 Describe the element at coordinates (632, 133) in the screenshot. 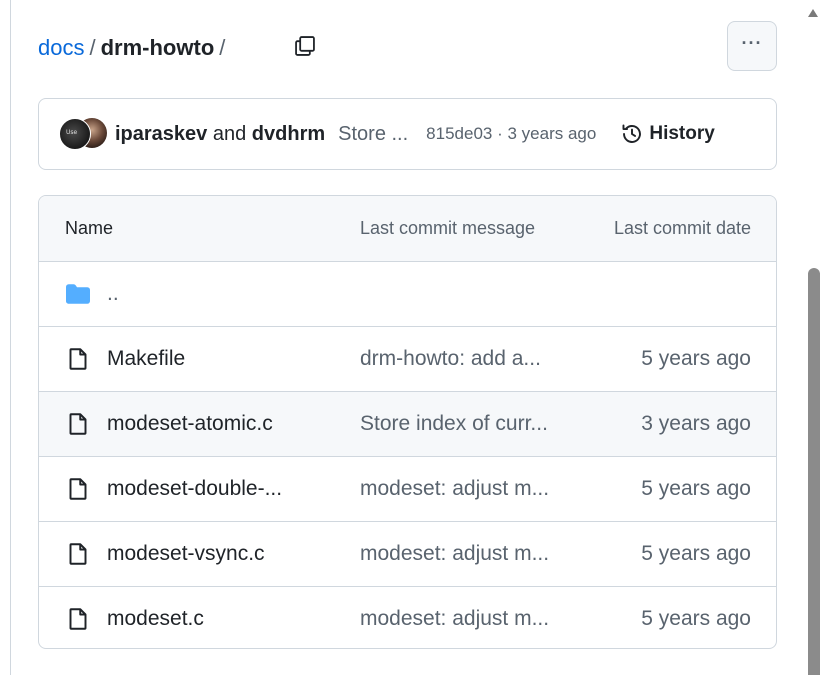

I see `history-icon` at that location.